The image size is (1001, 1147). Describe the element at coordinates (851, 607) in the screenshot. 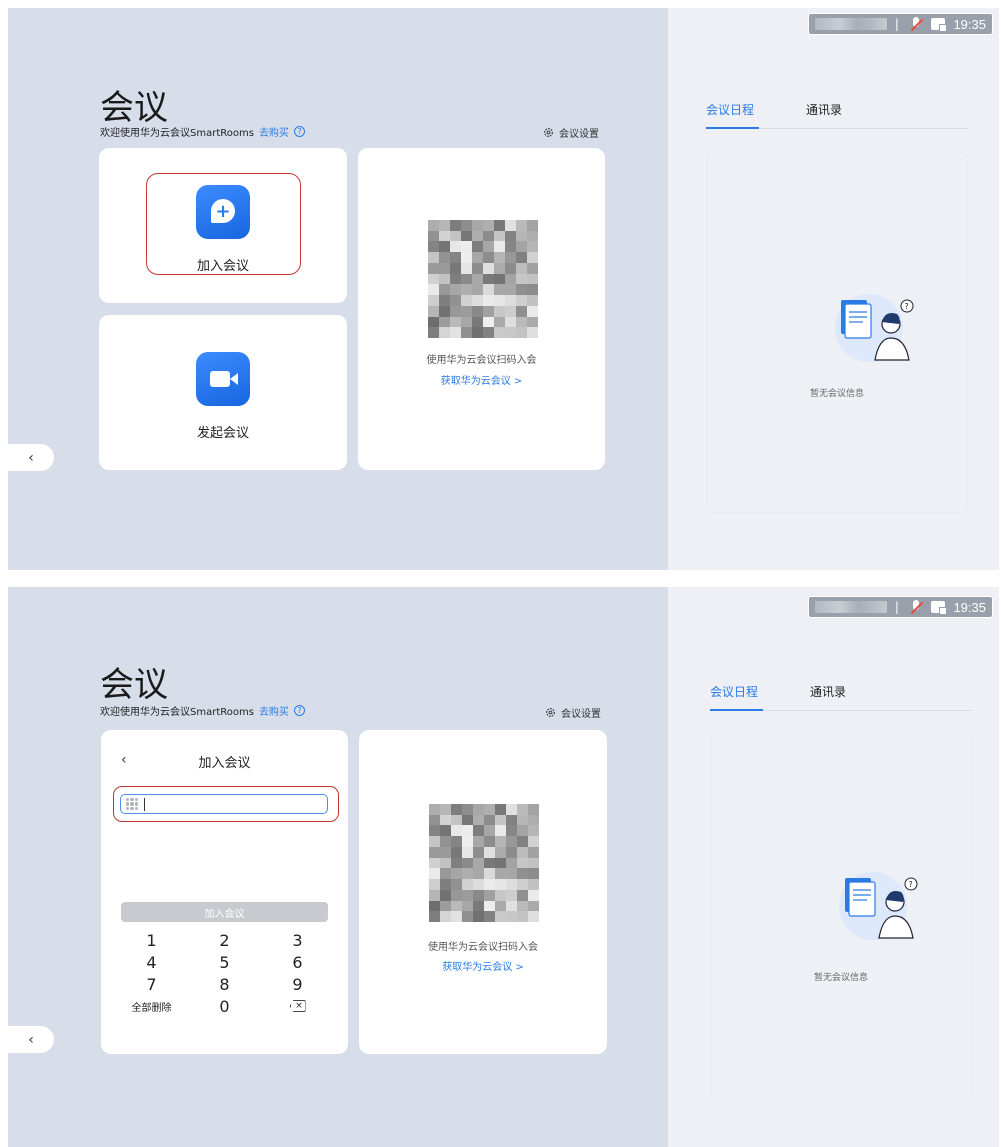

I see `device-name-redacted` at that location.